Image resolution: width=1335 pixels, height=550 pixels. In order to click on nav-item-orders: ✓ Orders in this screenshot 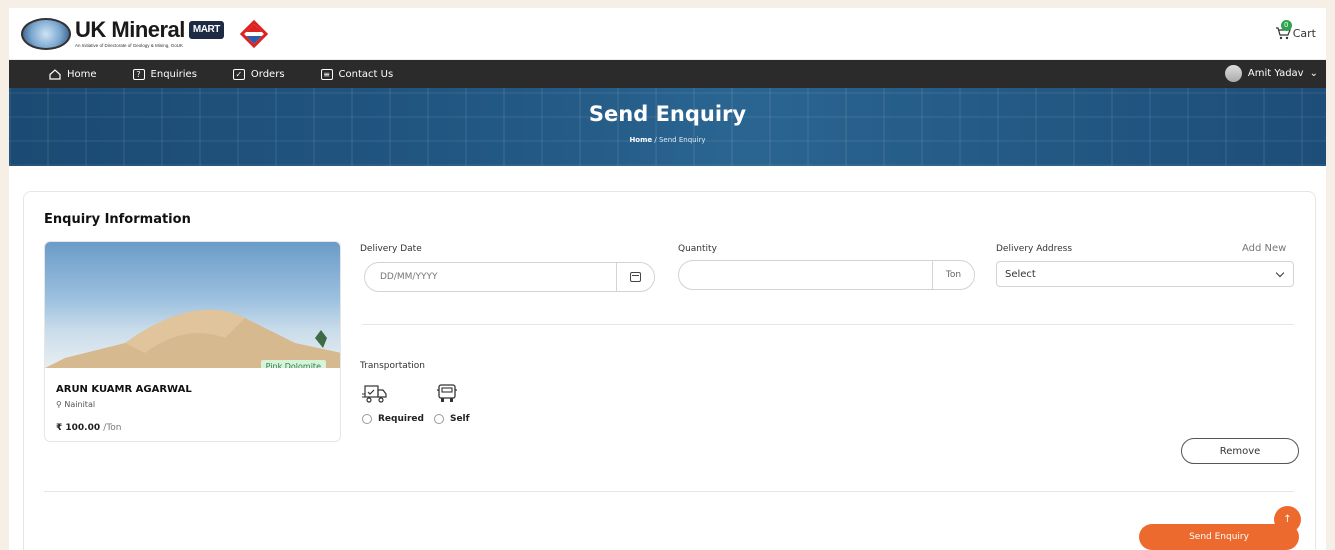, I will do `click(258, 74)`.